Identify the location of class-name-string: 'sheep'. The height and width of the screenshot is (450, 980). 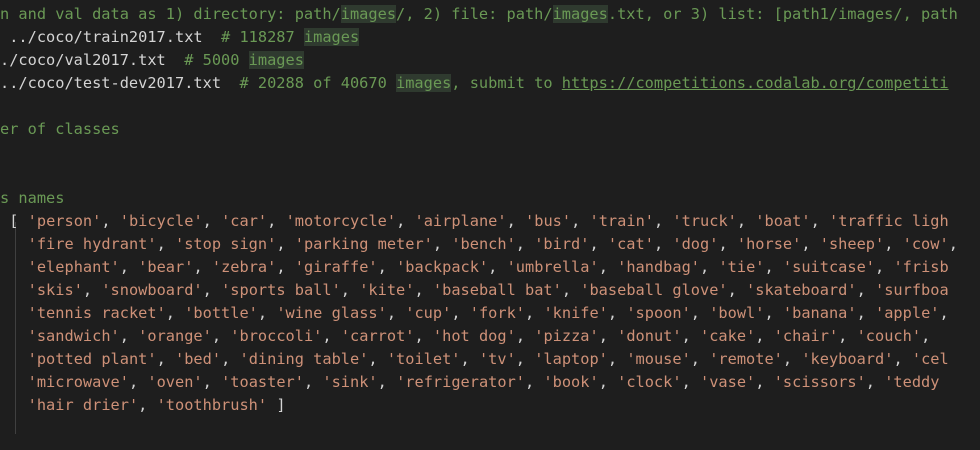
(852, 244).